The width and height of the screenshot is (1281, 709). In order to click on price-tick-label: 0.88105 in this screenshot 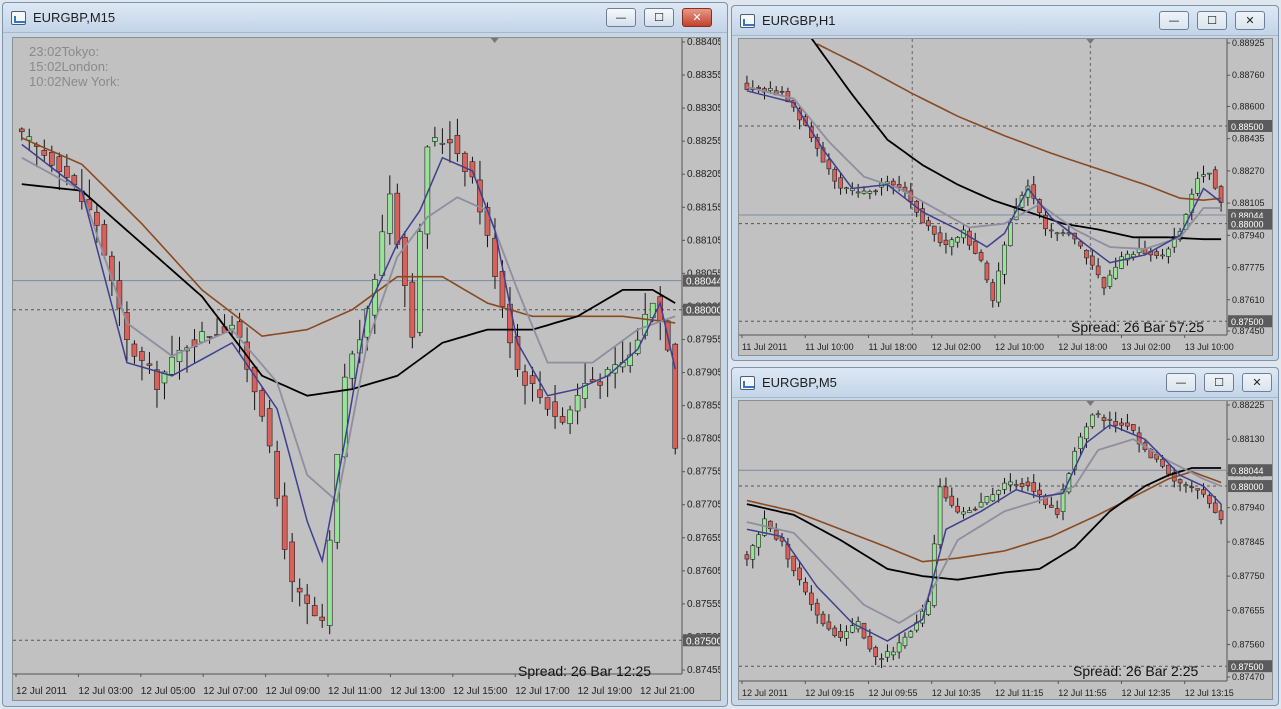, I will do `click(704, 240)`.